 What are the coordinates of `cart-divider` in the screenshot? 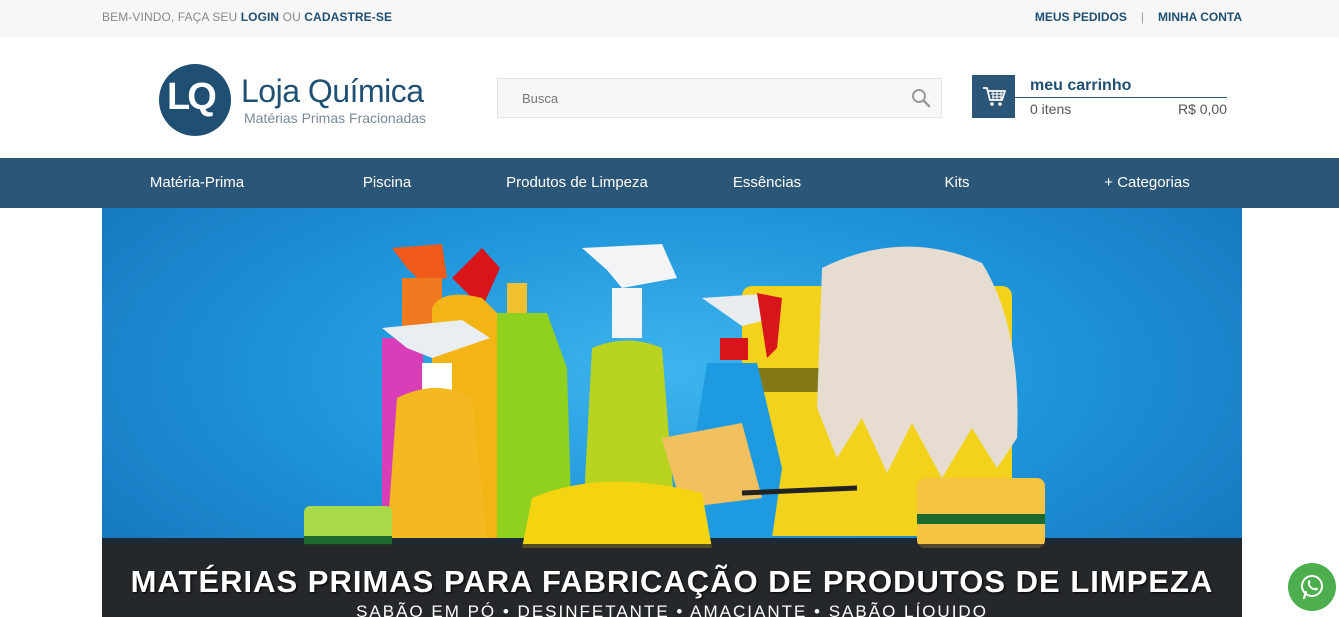 It's located at (1121, 97).